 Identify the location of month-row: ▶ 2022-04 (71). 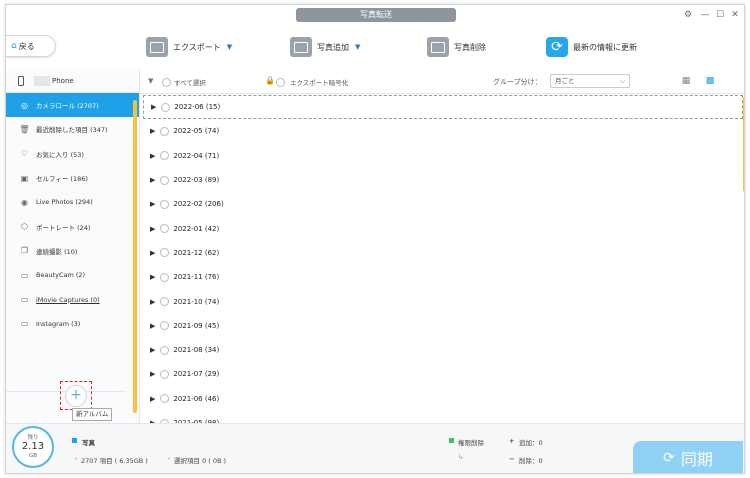
(442, 156).